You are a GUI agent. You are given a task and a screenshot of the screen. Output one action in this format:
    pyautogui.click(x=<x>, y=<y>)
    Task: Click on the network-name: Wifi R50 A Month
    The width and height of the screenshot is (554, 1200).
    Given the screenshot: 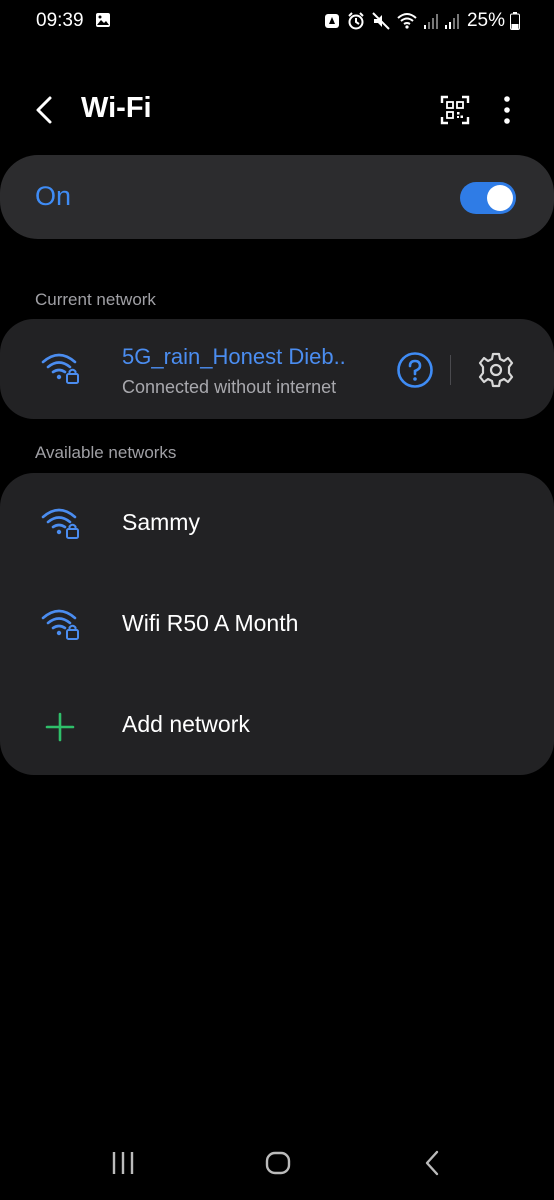 What is the action you would take?
    pyautogui.click(x=210, y=623)
    